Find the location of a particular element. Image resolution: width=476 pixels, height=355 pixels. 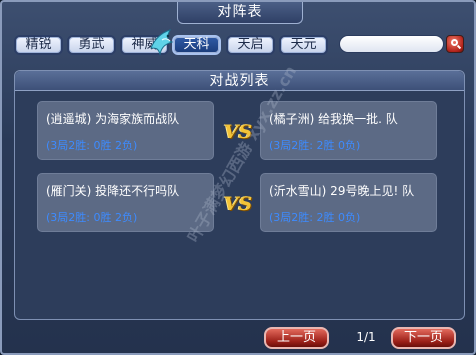

match-2-right-team: (沂水雪山) 29号晚上见! 队 (3局2胜: 2胜 0负) is located at coordinates (348, 202).